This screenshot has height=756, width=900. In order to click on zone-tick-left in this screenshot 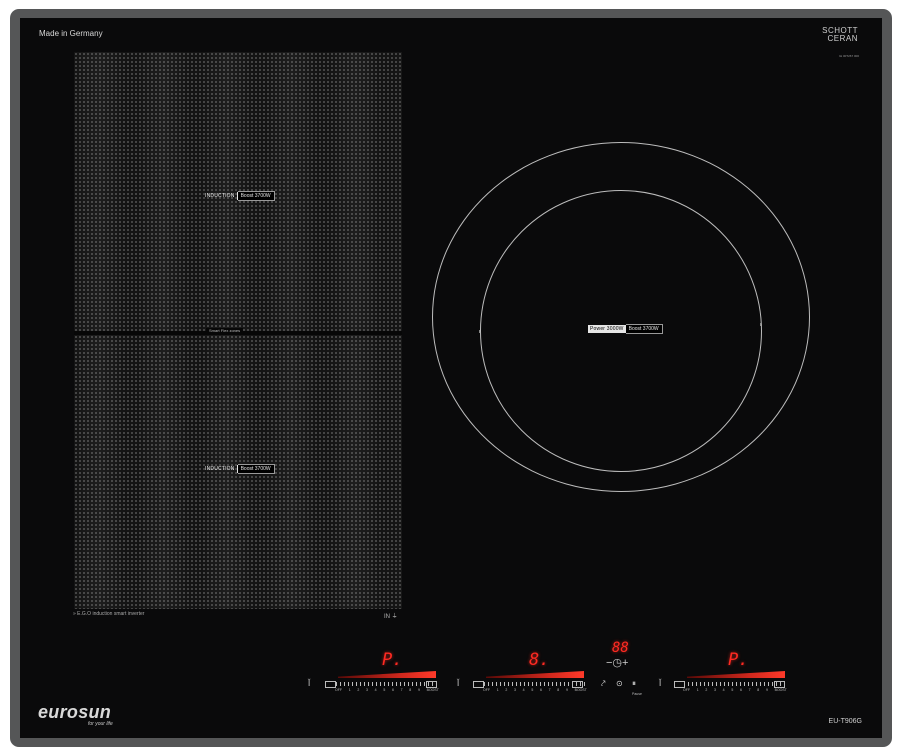, I will do `click(481, 331)`.